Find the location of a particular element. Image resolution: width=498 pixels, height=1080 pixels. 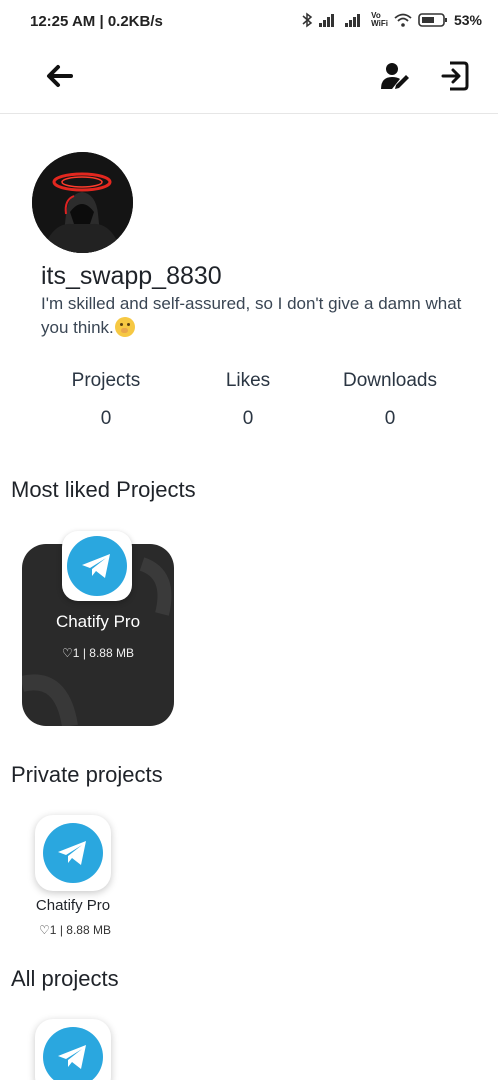

stat-likes: Likes 0 is located at coordinates (248, 400).